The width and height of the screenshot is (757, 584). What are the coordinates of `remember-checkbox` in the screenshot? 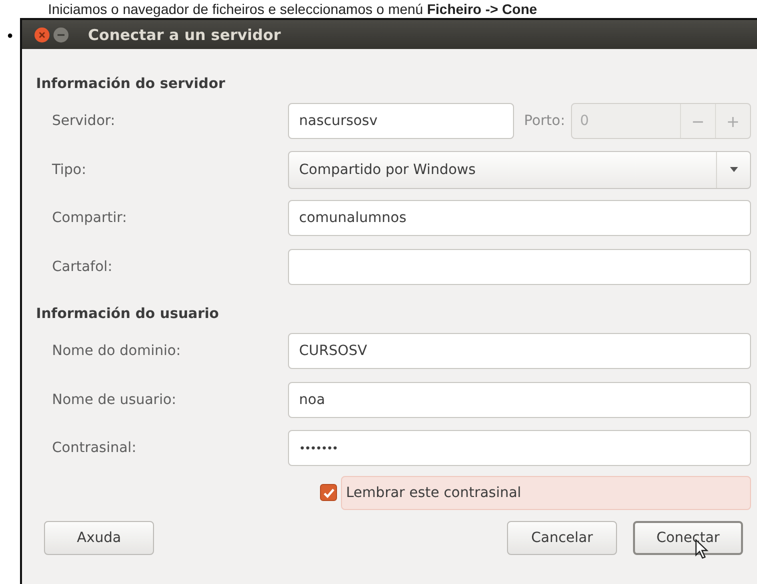 It's located at (328, 492).